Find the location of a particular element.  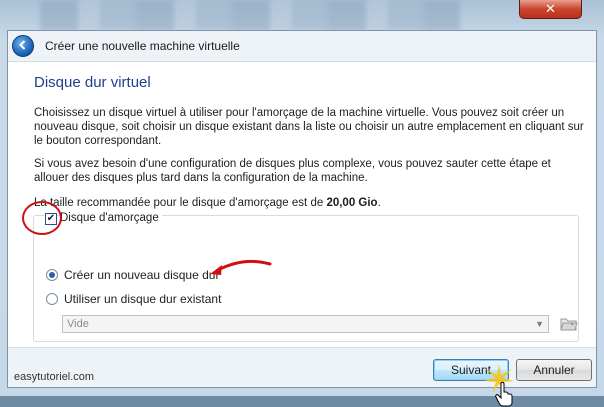

title-bar: Créer une nouvelle machine virtuelle is located at coordinates (302, 46).